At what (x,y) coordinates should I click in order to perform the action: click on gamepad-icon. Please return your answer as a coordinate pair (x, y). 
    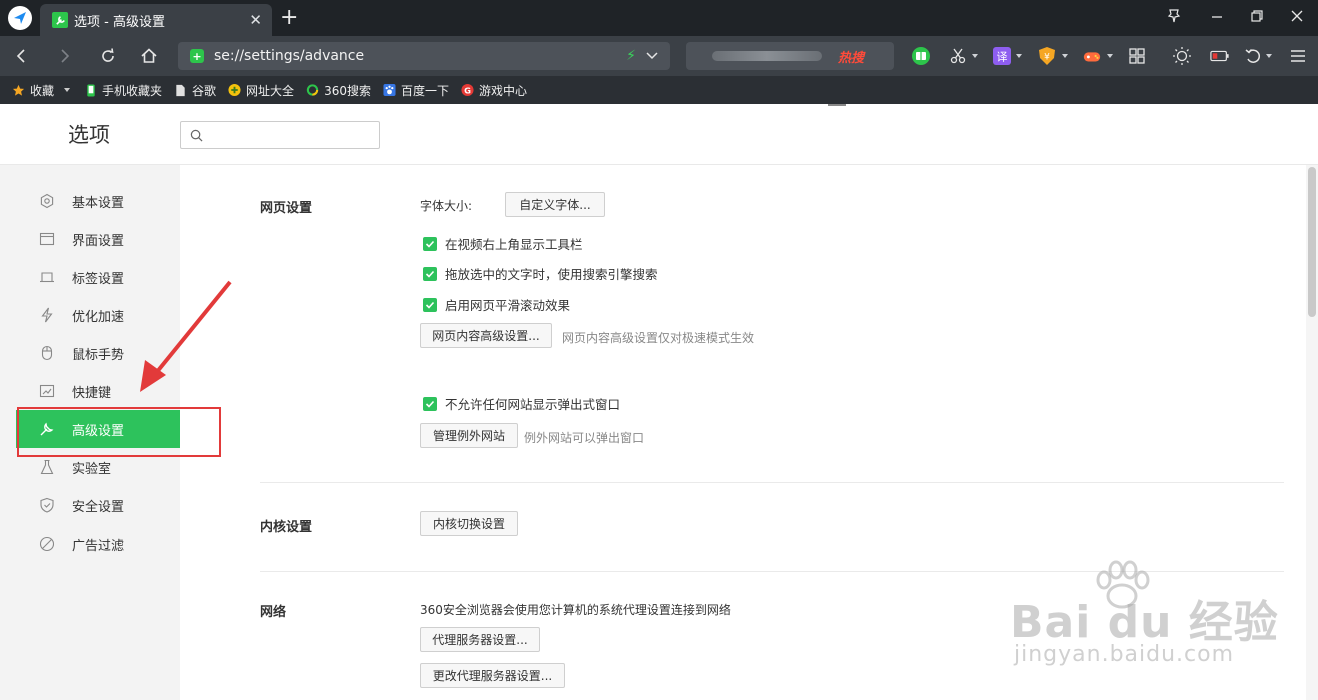
    Looking at the image, I should click on (1092, 56).